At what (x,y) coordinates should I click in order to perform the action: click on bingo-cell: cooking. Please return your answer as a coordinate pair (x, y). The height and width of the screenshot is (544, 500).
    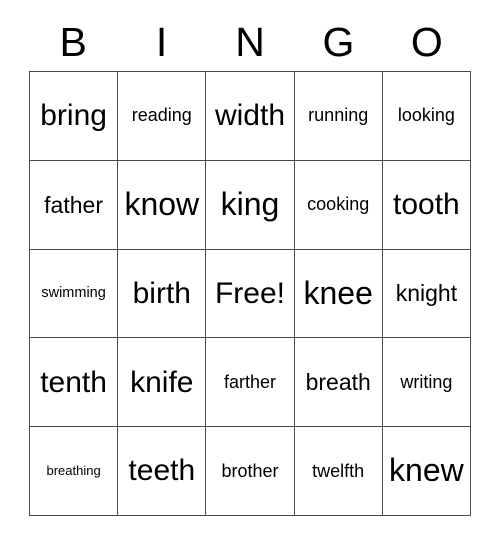
    Looking at the image, I should click on (338, 205).